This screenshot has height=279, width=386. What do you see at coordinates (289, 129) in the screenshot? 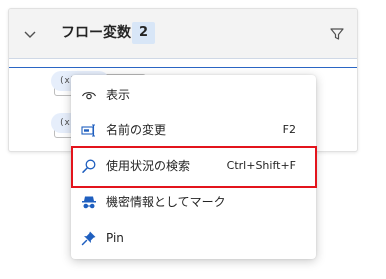
I see `menu-item-shortcut: F2` at bounding box center [289, 129].